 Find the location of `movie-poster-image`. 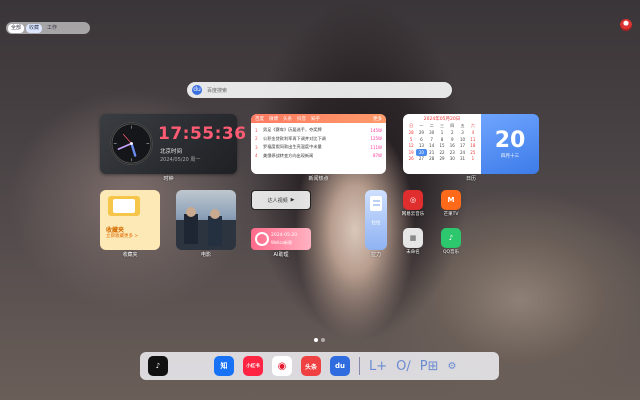

movie-poster-image is located at coordinates (206, 228).